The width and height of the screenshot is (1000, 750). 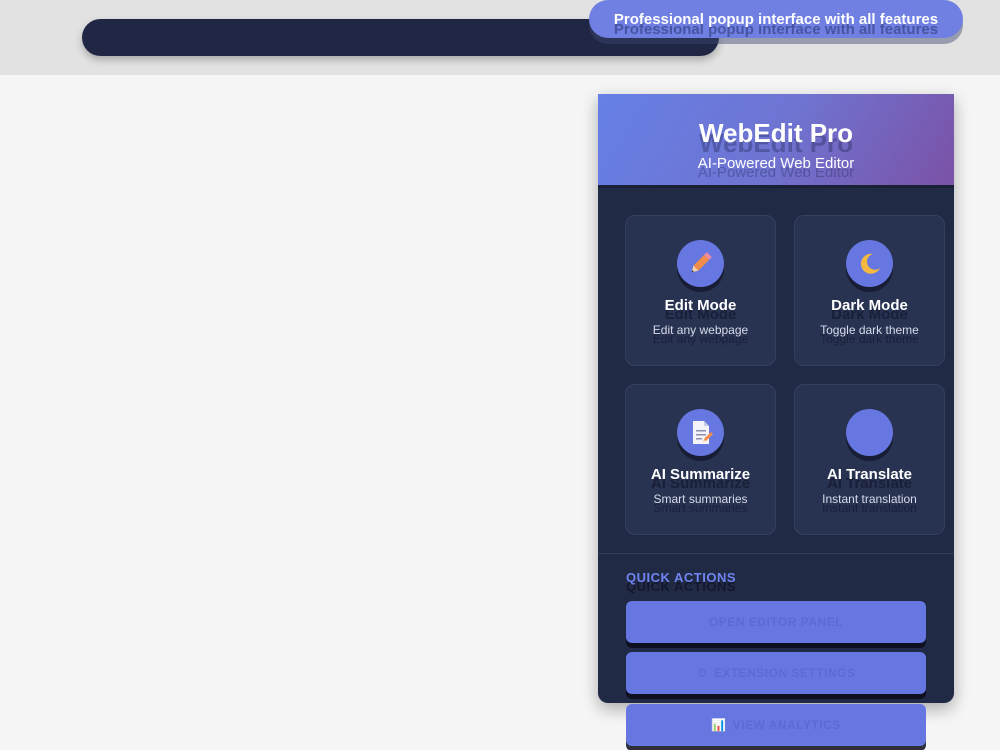 What do you see at coordinates (869, 432) in the screenshot?
I see `globe-icon` at bounding box center [869, 432].